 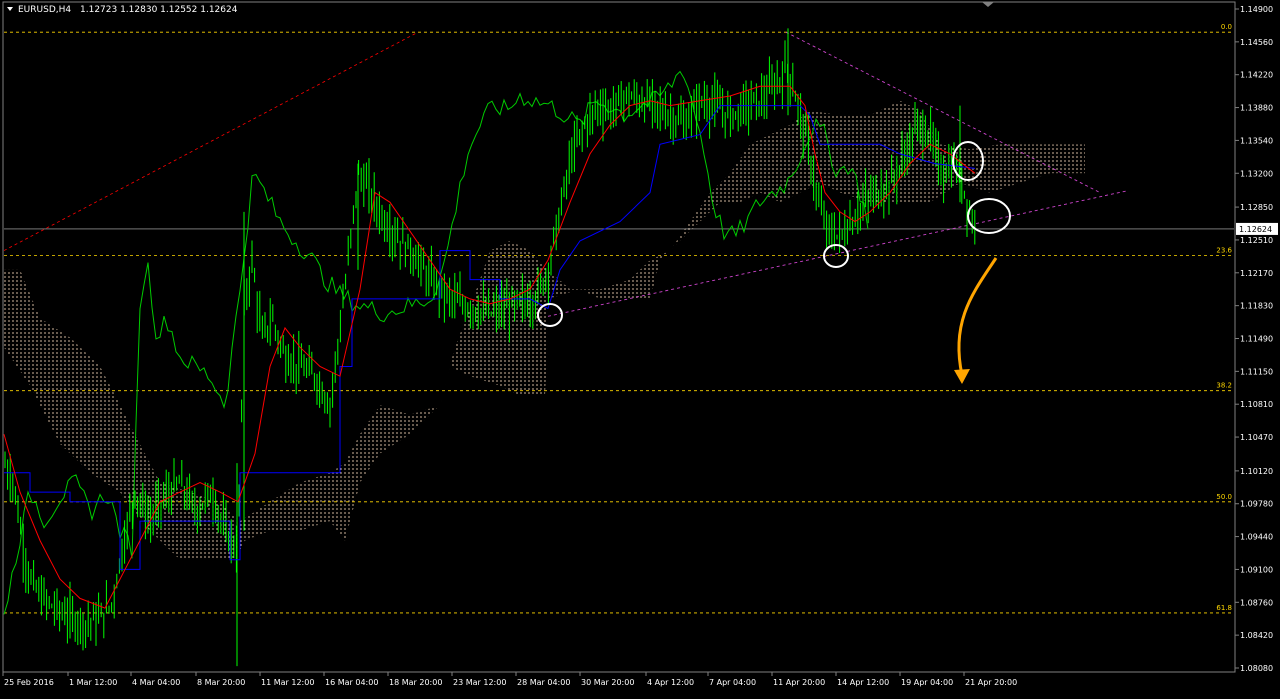 What do you see at coordinates (1256, 504) in the screenshot?
I see `price-tick-label: 1.09780` at bounding box center [1256, 504].